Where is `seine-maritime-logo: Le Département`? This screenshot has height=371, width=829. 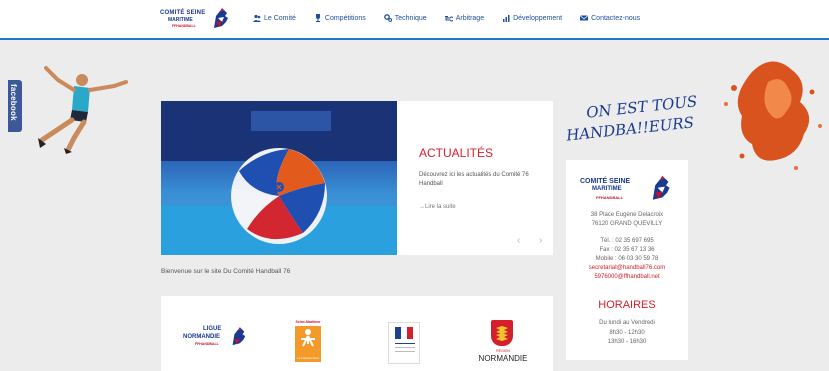 seine-maritime-logo: Le Département is located at coordinates (308, 344).